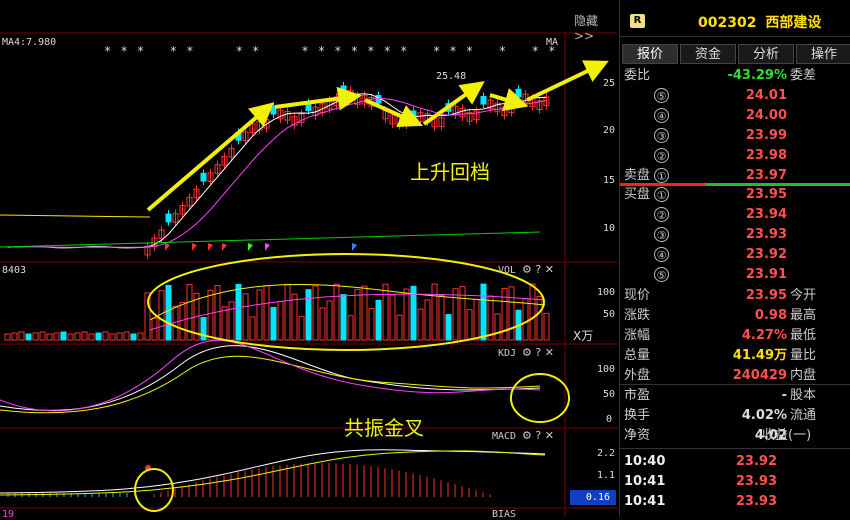 This screenshot has width=850, height=520. I want to click on stat-label: 净资, so click(637, 435).